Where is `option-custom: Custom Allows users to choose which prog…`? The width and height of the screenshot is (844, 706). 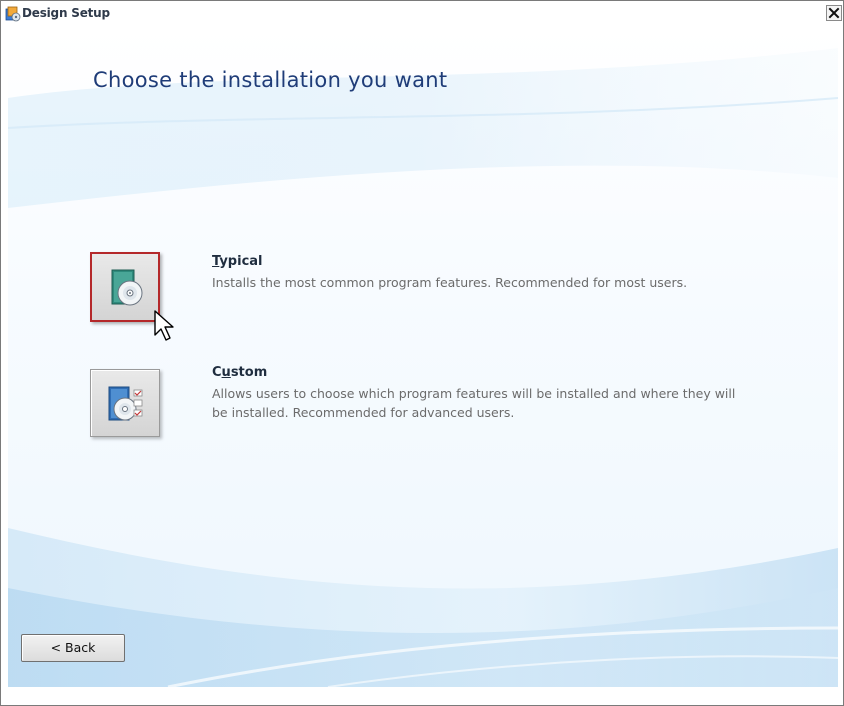
option-custom: Custom Allows users to choose which prog… is located at coordinates (423, 401).